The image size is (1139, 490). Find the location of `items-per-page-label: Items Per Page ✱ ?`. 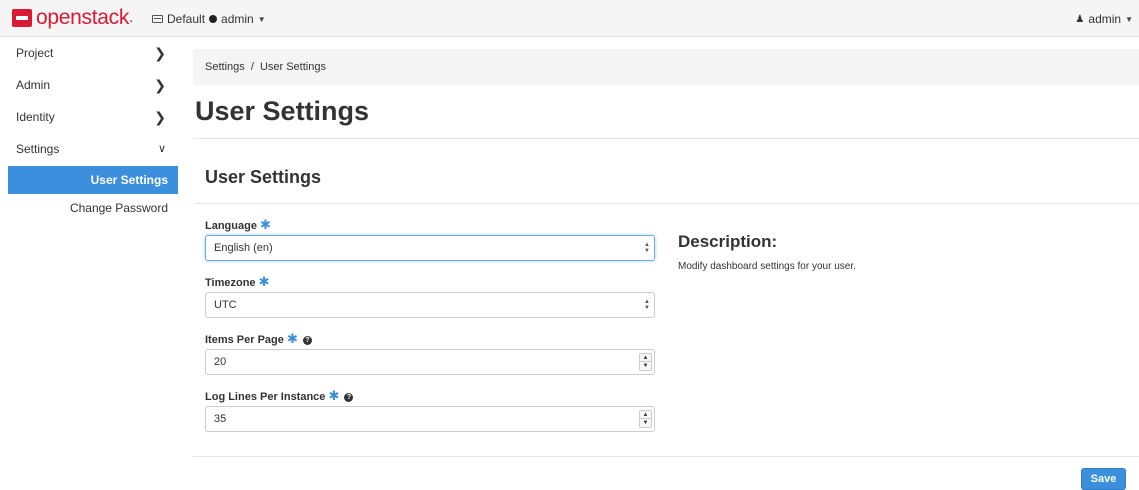

items-per-page-label: Items Per Page ✱ ? is located at coordinates (258, 339).